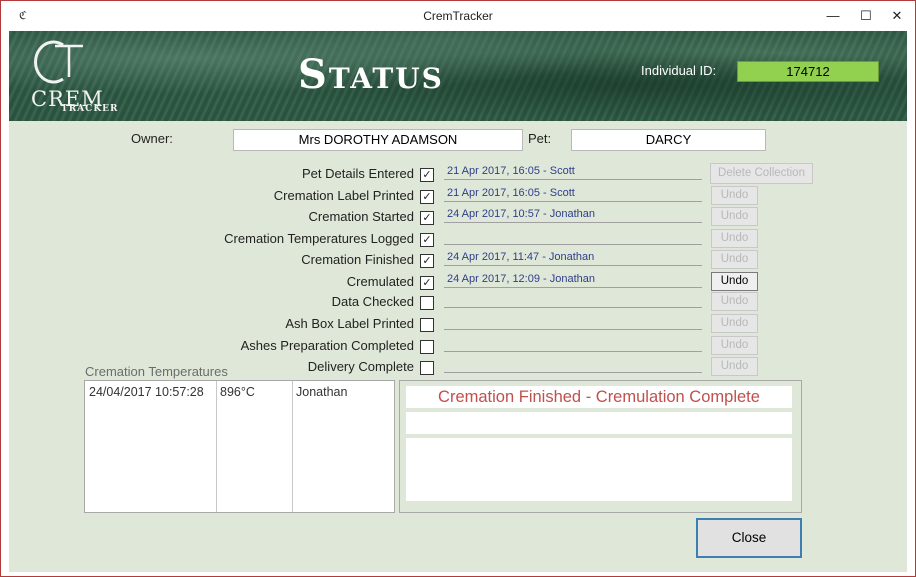 The width and height of the screenshot is (916, 577). I want to click on cremtracker-logo: CREM TRACKER, so click(82, 76).